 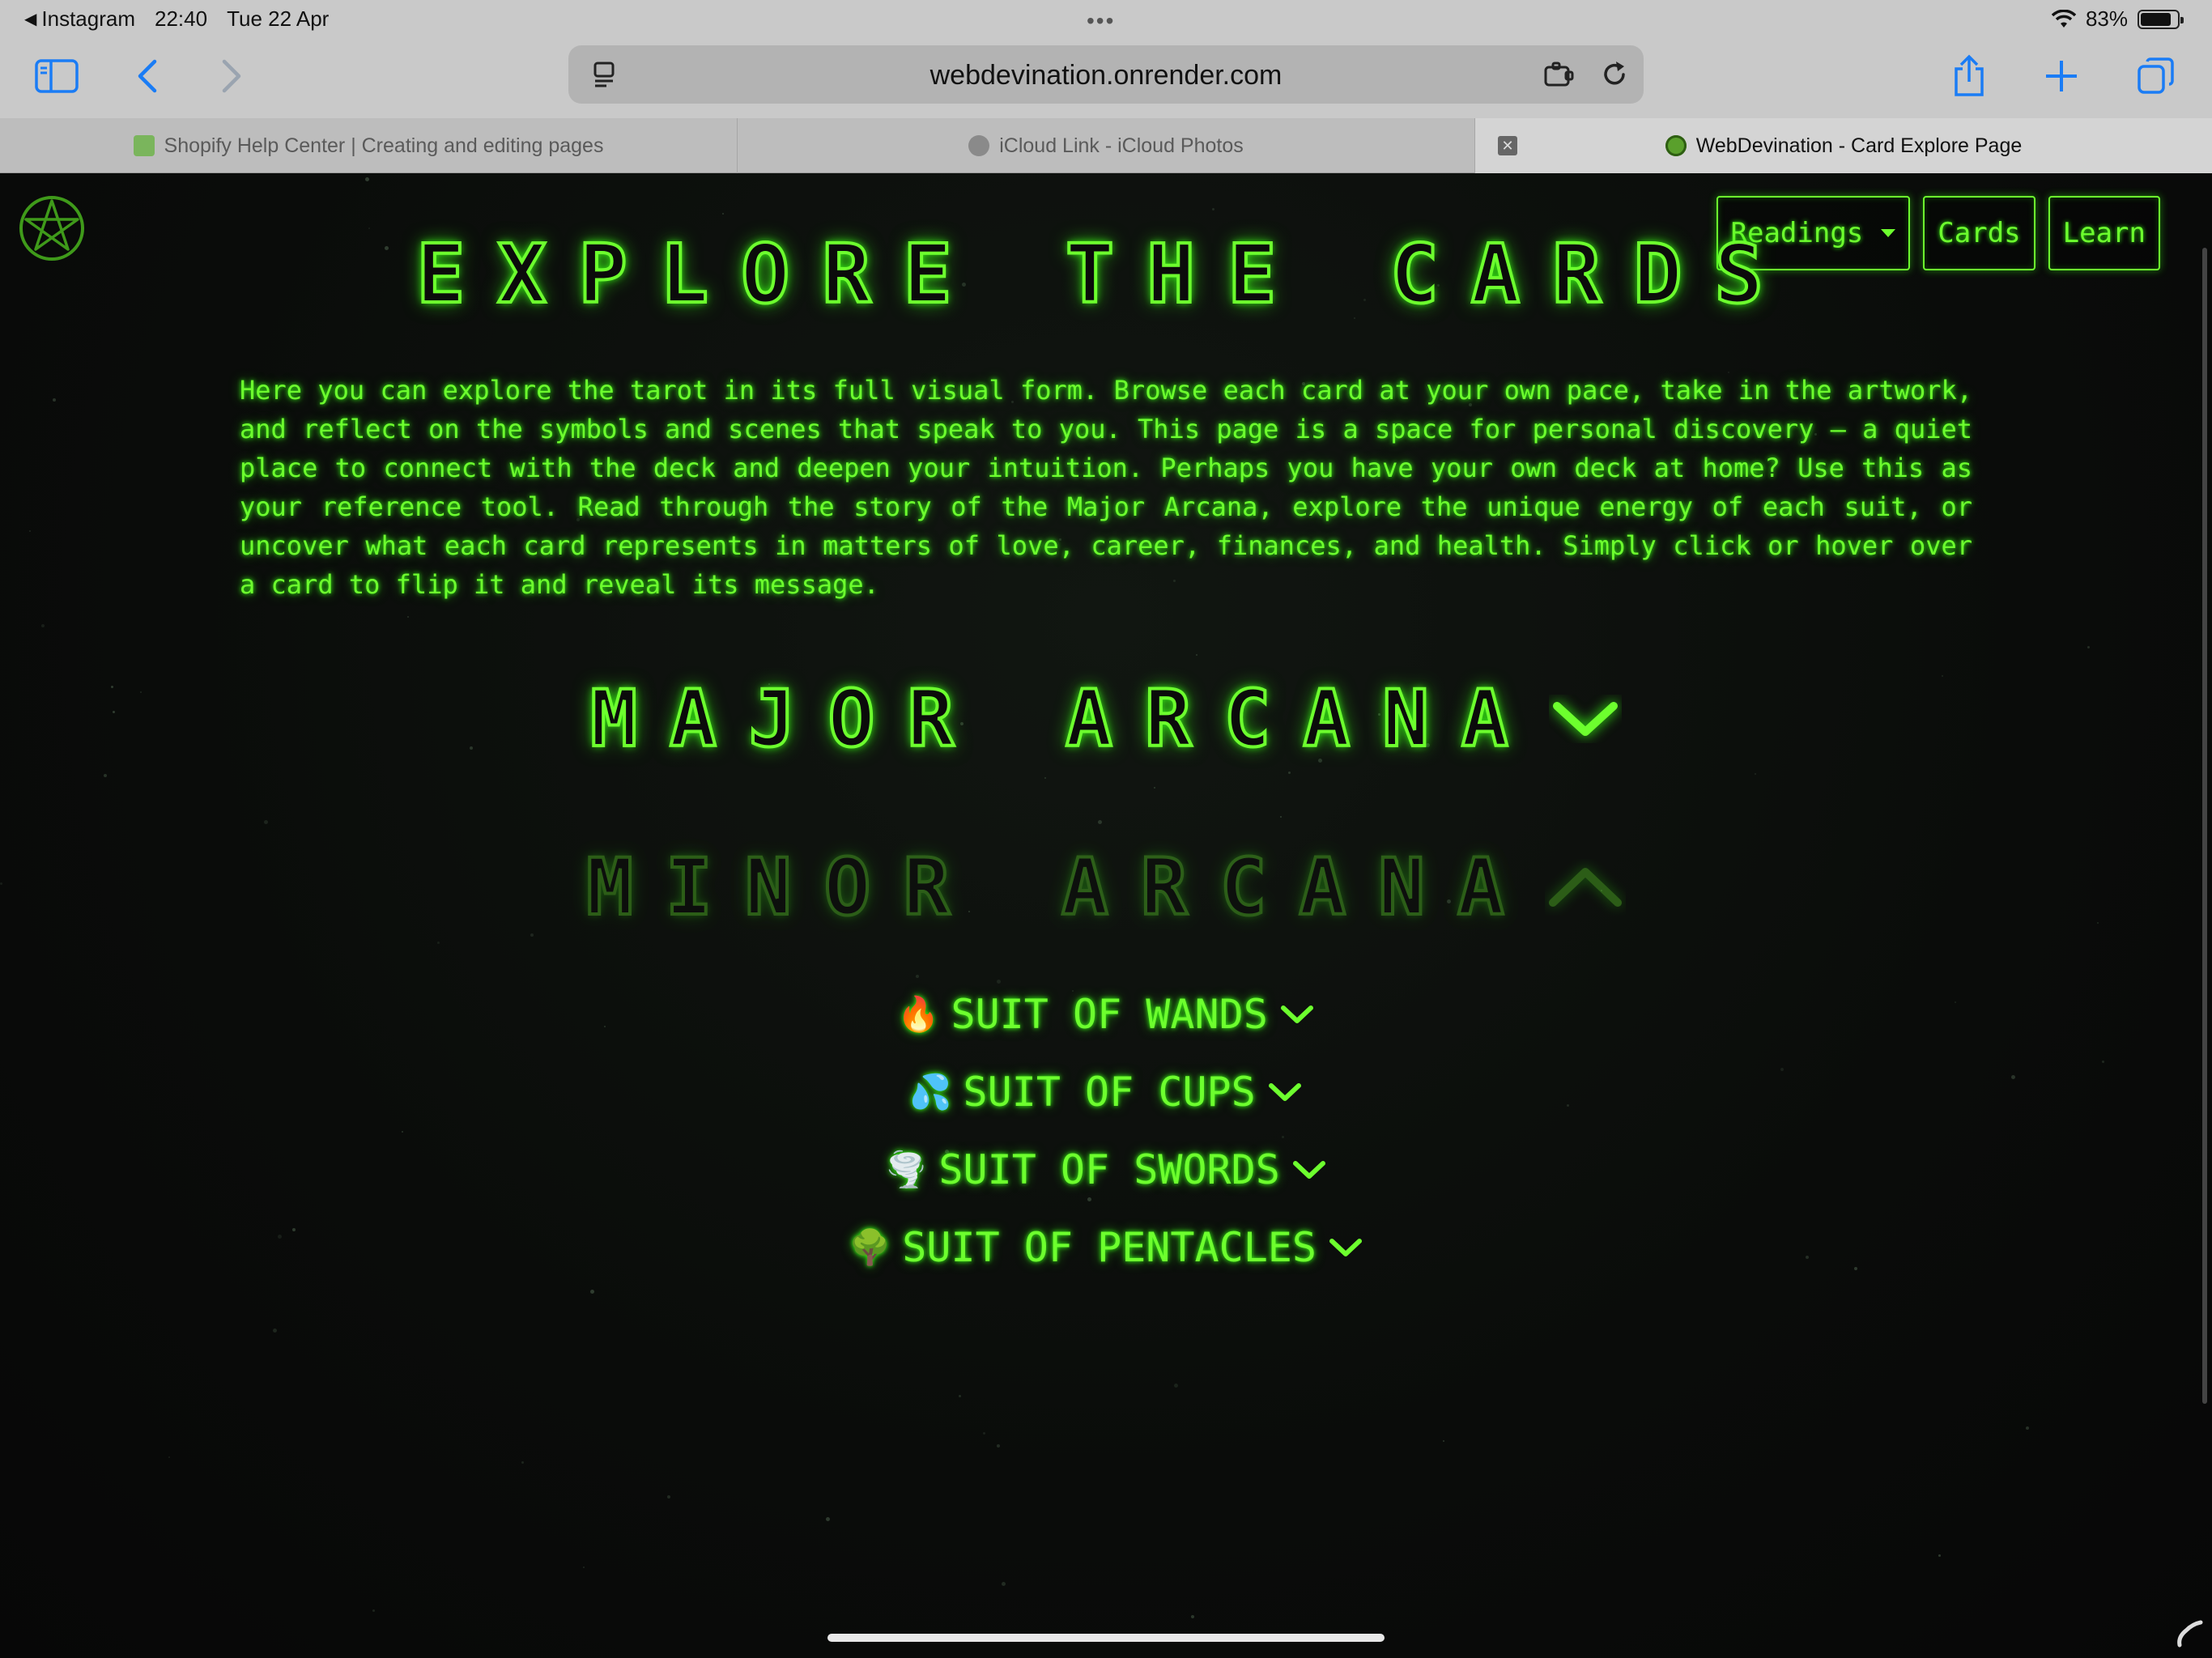 What do you see at coordinates (1615, 74) in the screenshot?
I see `reload-icon` at bounding box center [1615, 74].